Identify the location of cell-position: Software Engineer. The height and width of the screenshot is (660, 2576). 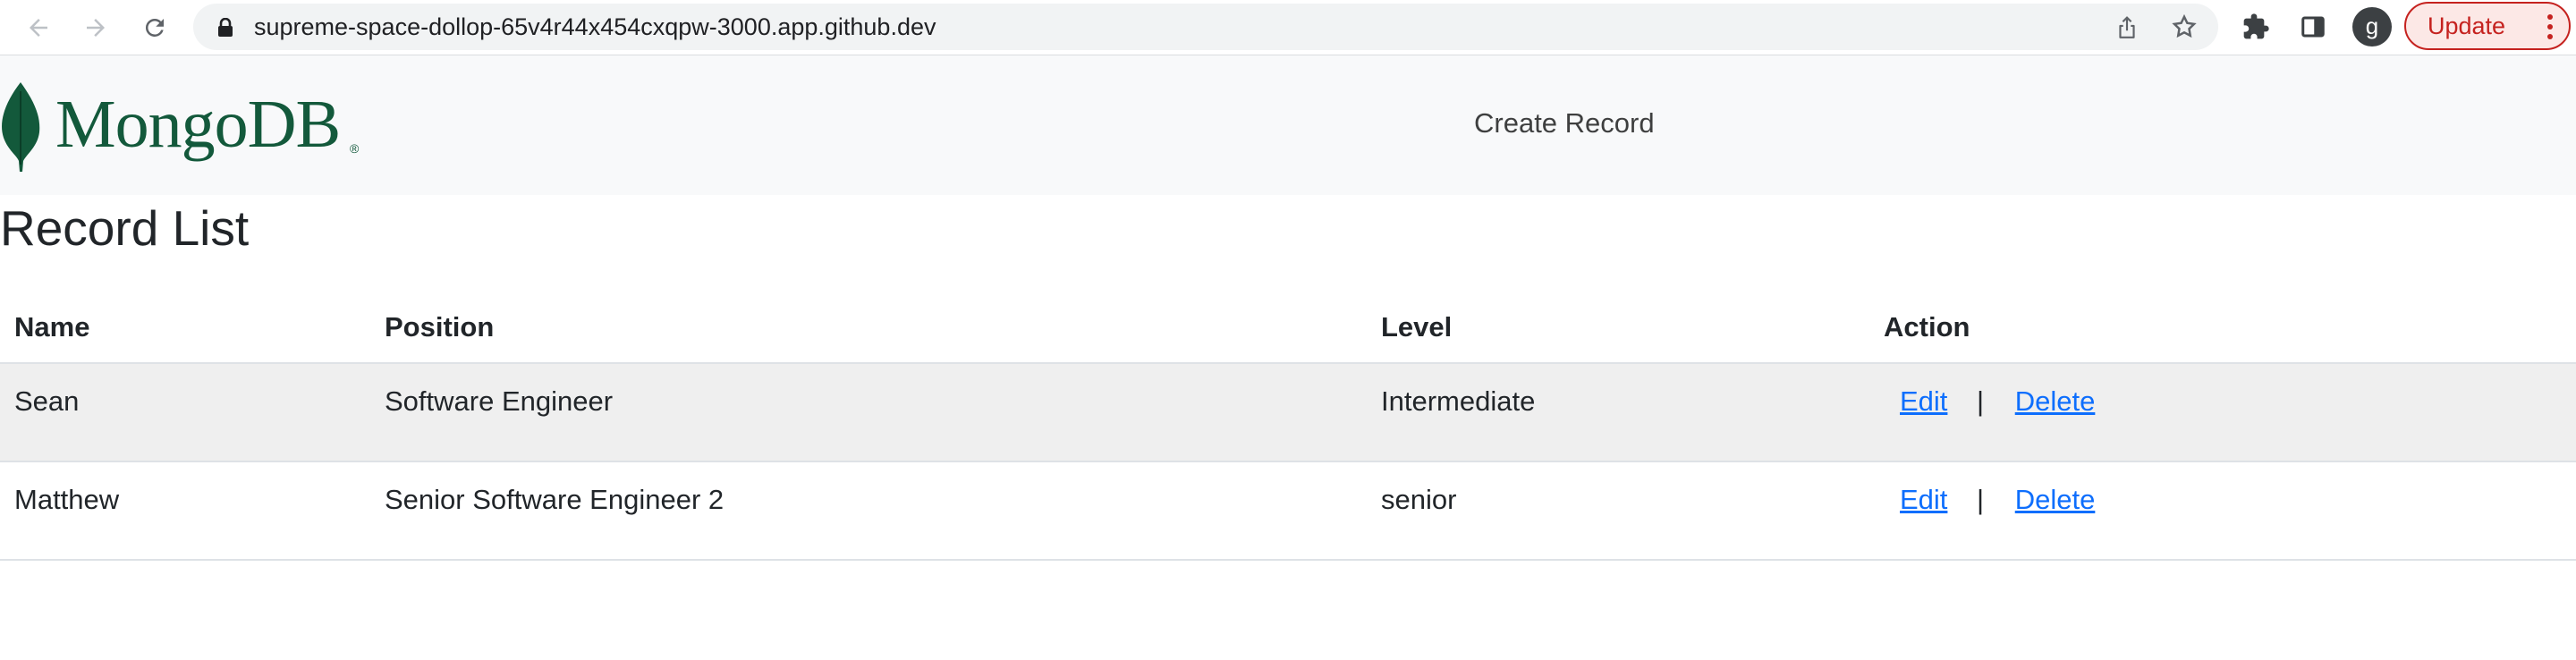
(868, 412).